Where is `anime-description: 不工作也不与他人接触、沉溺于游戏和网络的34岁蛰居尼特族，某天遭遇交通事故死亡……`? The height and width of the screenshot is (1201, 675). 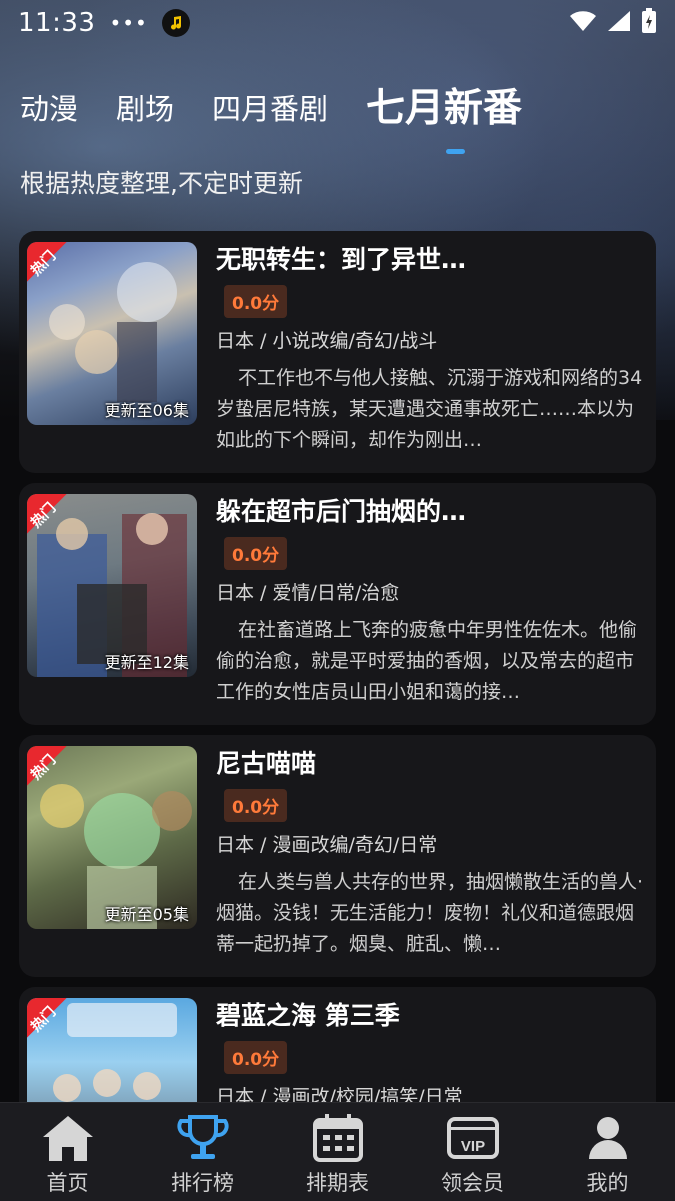
anime-description: 不工作也不与他人接触、沉溺于游戏和网络的34岁蛰居尼特族，某天遭遇交通事故死亡…… is located at coordinates (429, 409).